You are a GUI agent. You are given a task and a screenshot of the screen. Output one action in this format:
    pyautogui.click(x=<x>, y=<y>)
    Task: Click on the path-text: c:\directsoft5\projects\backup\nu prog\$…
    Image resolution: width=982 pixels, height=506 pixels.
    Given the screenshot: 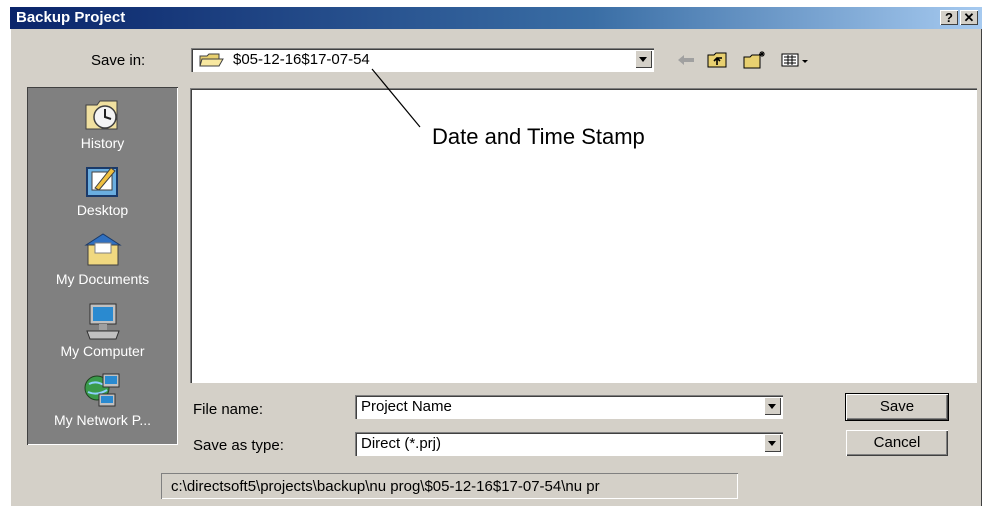 What is the action you would take?
    pyautogui.click(x=385, y=486)
    